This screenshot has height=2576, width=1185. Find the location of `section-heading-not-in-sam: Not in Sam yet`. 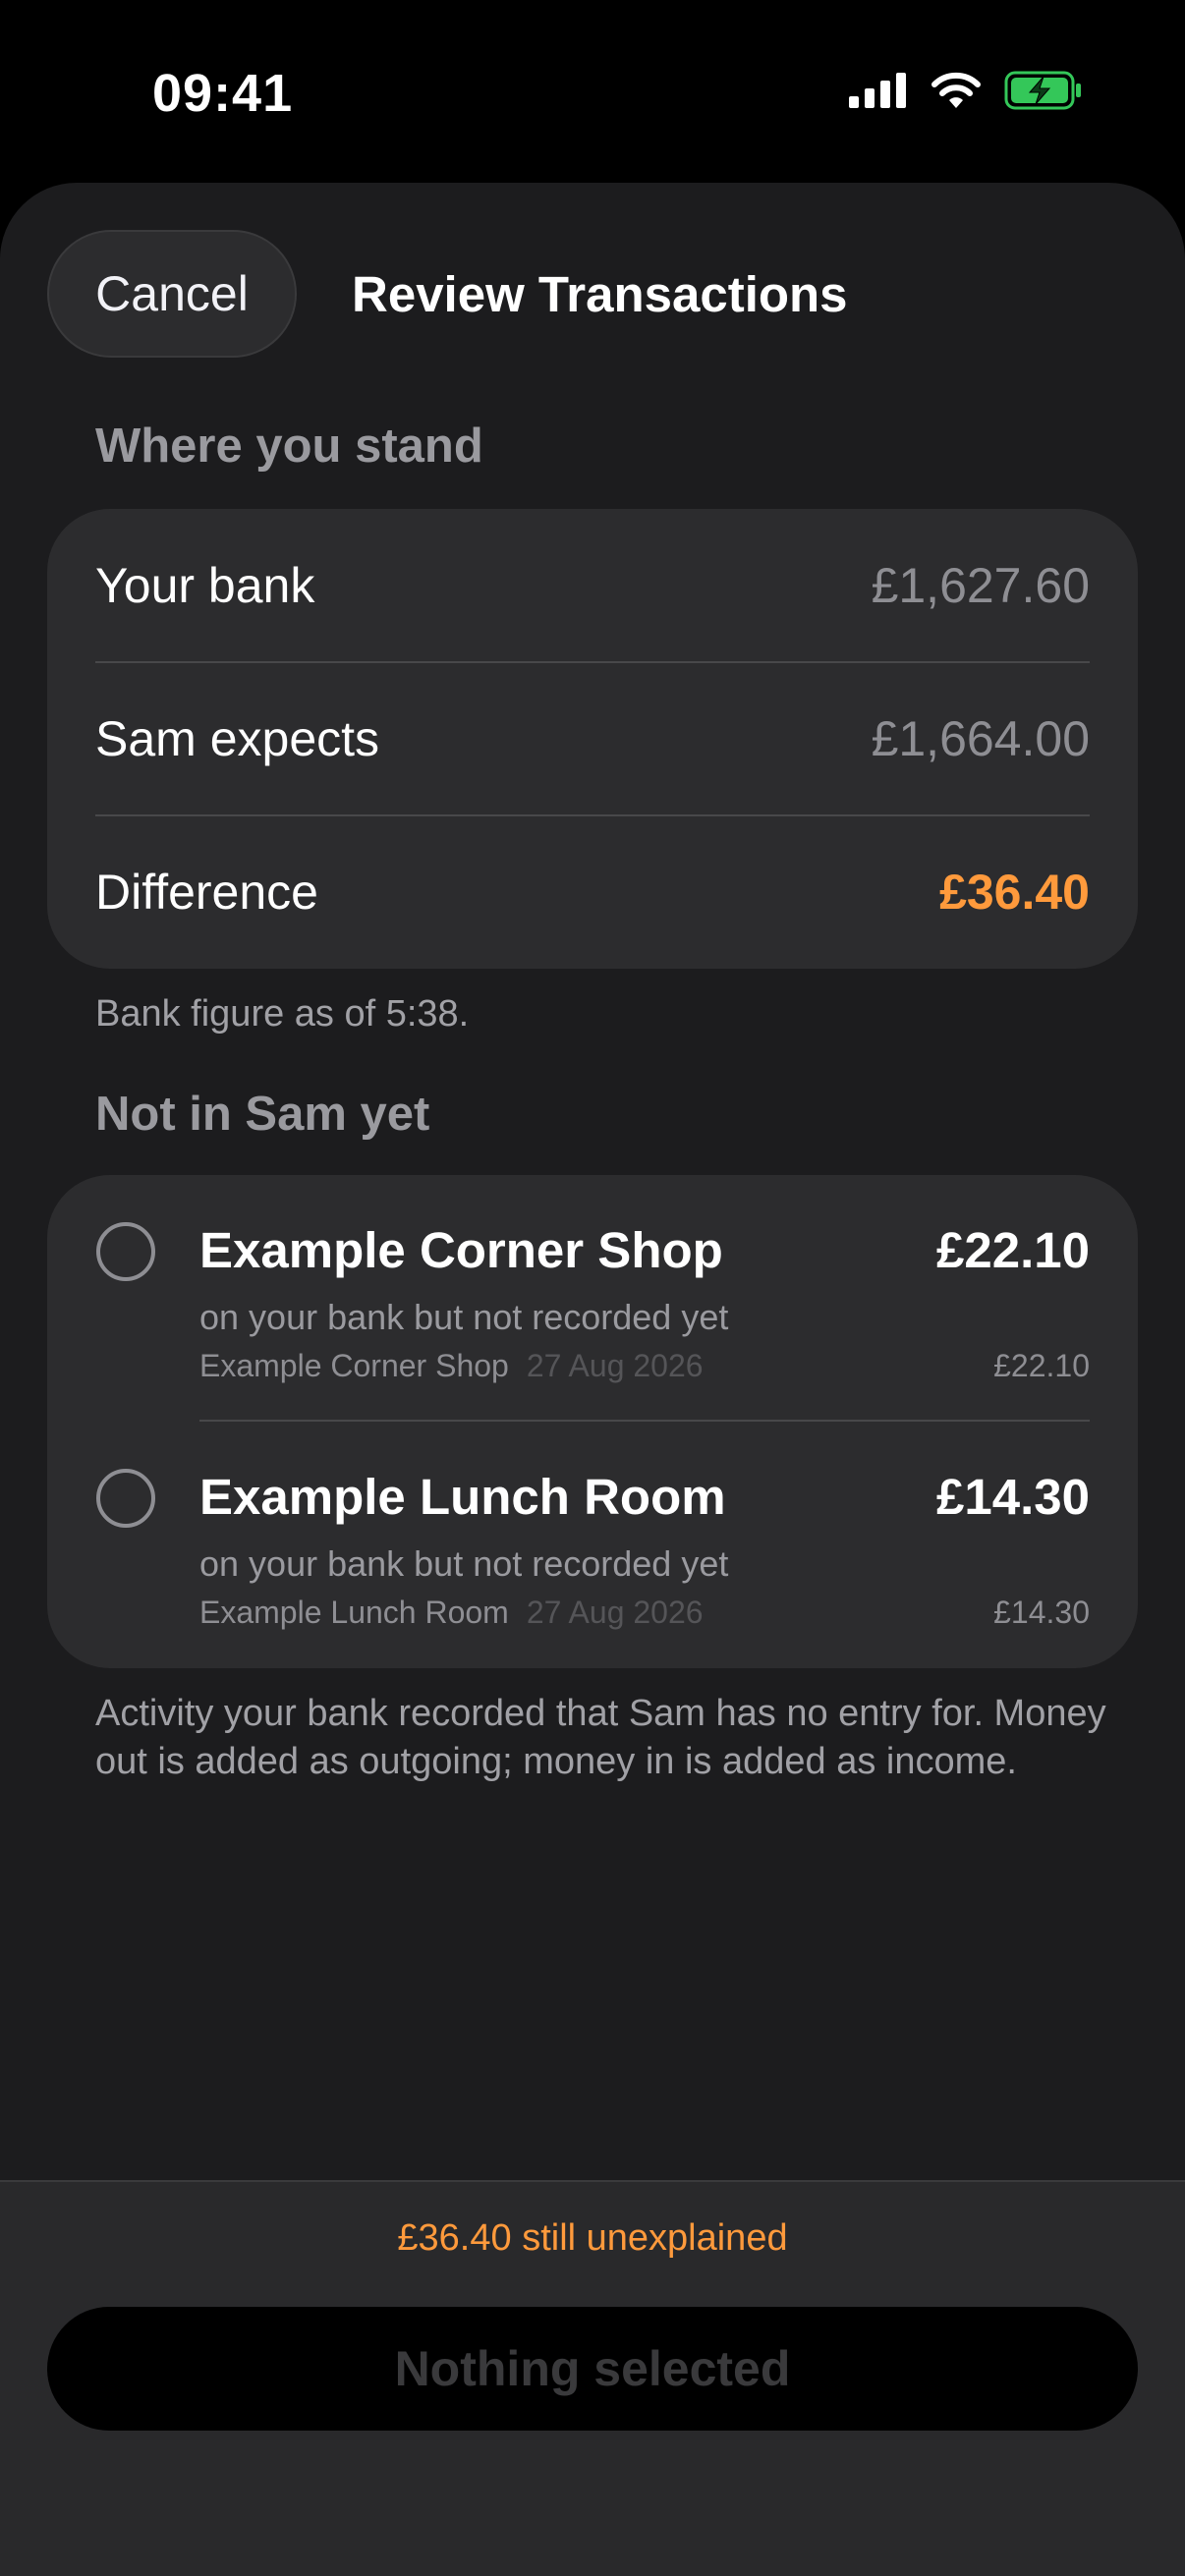

section-heading-not-in-sam: Not in Sam yet is located at coordinates (262, 1114).